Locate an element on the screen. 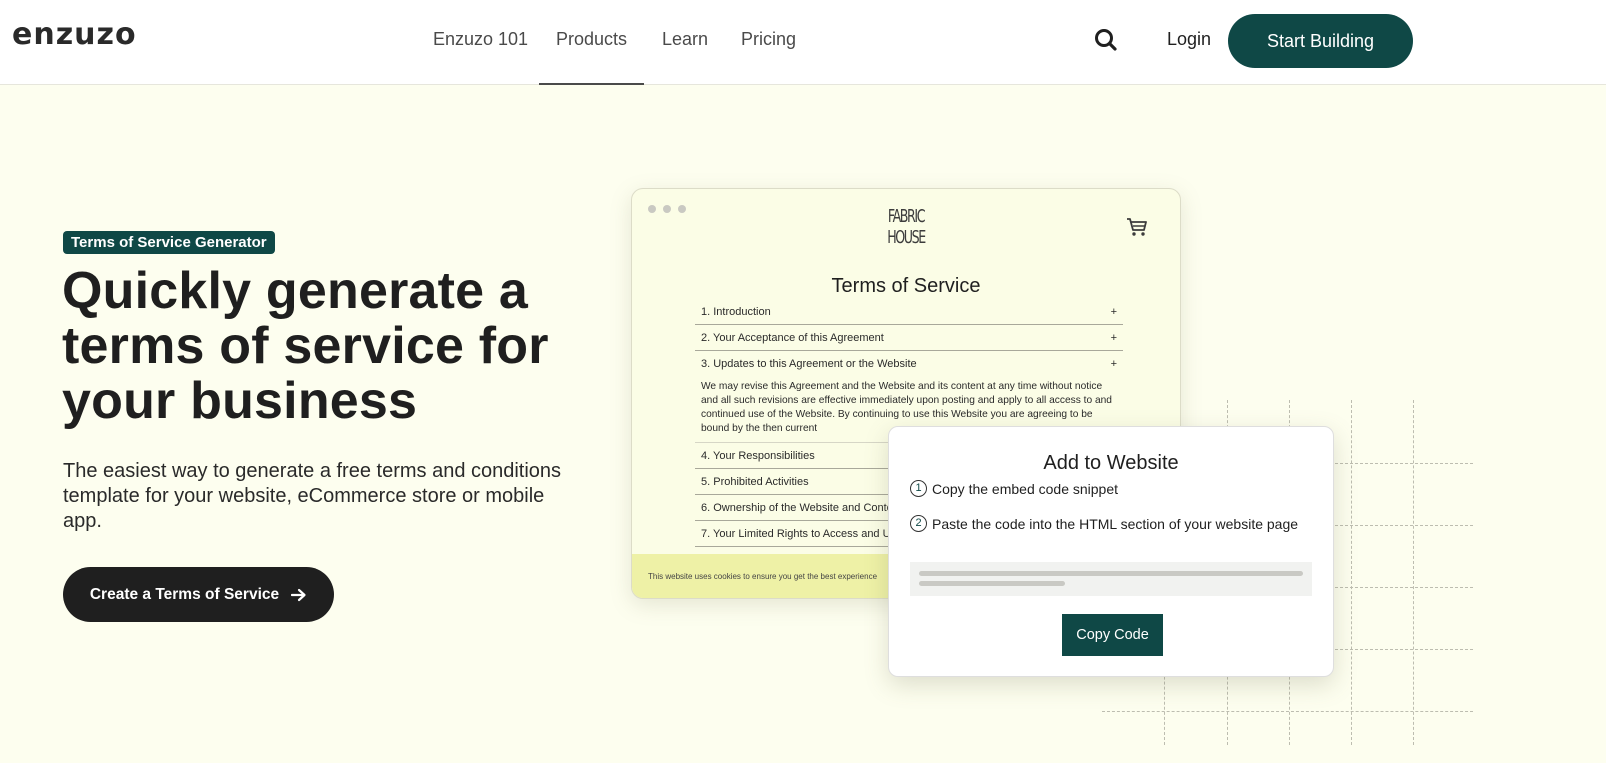 Image resolution: width=1606 pixels, height=763 pixels. arrow-right-icon is located at coordinates (298, 594).